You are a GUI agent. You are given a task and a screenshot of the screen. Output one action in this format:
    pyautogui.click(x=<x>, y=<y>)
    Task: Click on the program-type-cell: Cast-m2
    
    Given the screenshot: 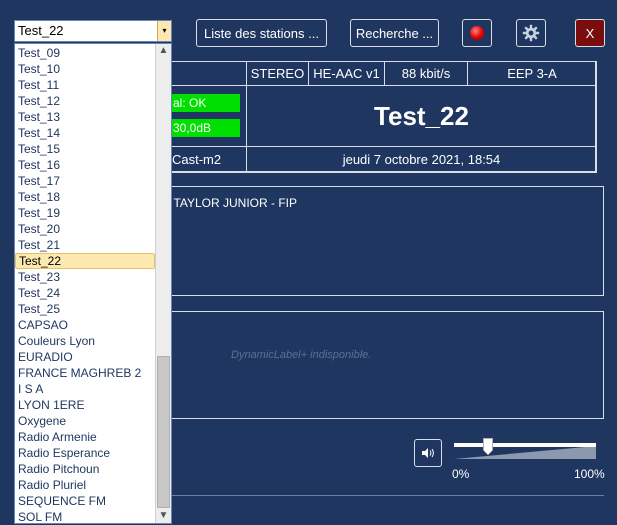 What is the action you would take?
    pyautogui.click(x=203, y=159)
    